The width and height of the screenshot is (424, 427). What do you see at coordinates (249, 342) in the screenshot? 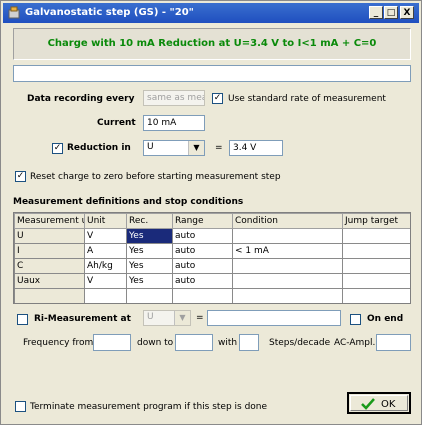
I see `steps-field` at bounding box center [249, 342].